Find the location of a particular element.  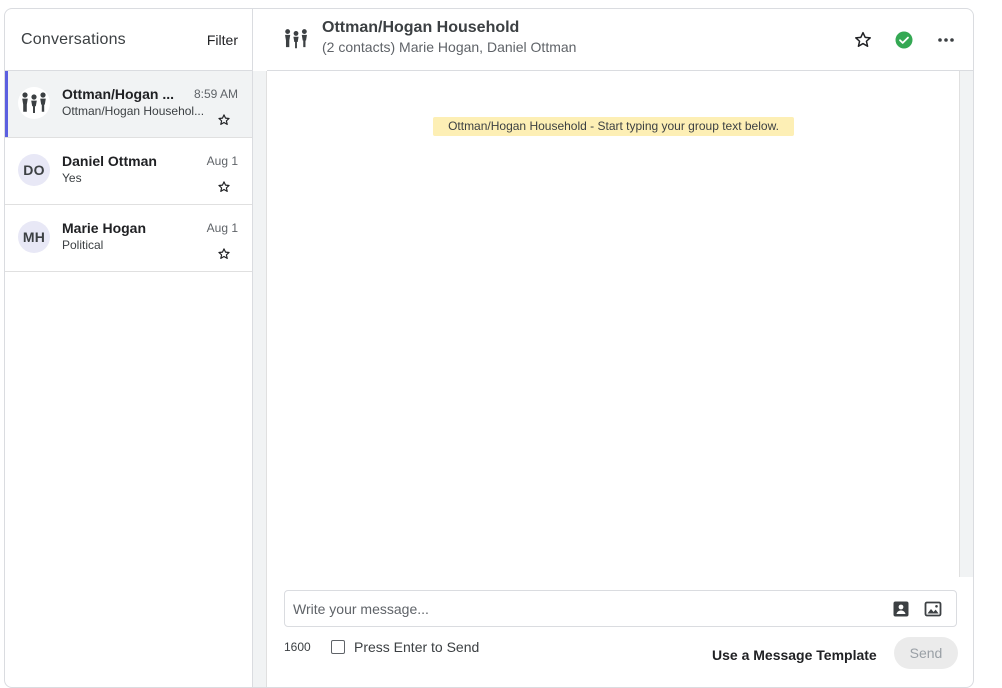

message-composer is located at coordinates (620, 608).